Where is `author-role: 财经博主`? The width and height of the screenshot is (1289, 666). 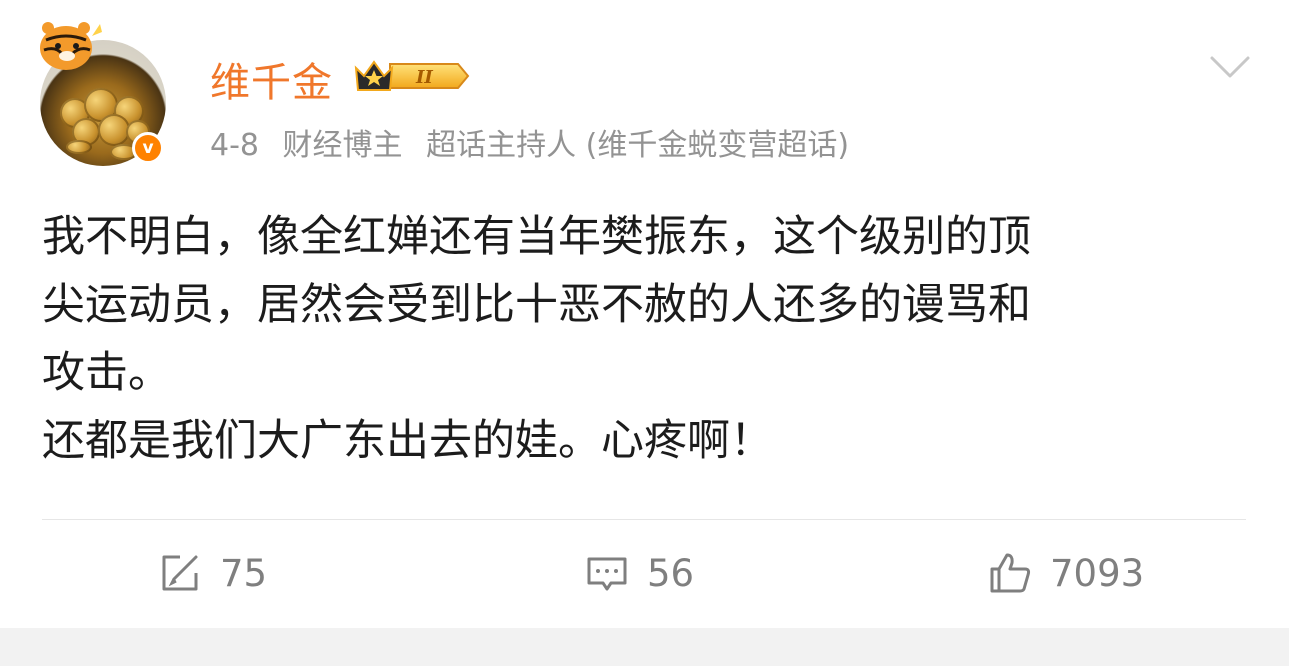
author-role: 财经博主 is located at coordinates (342, 145).